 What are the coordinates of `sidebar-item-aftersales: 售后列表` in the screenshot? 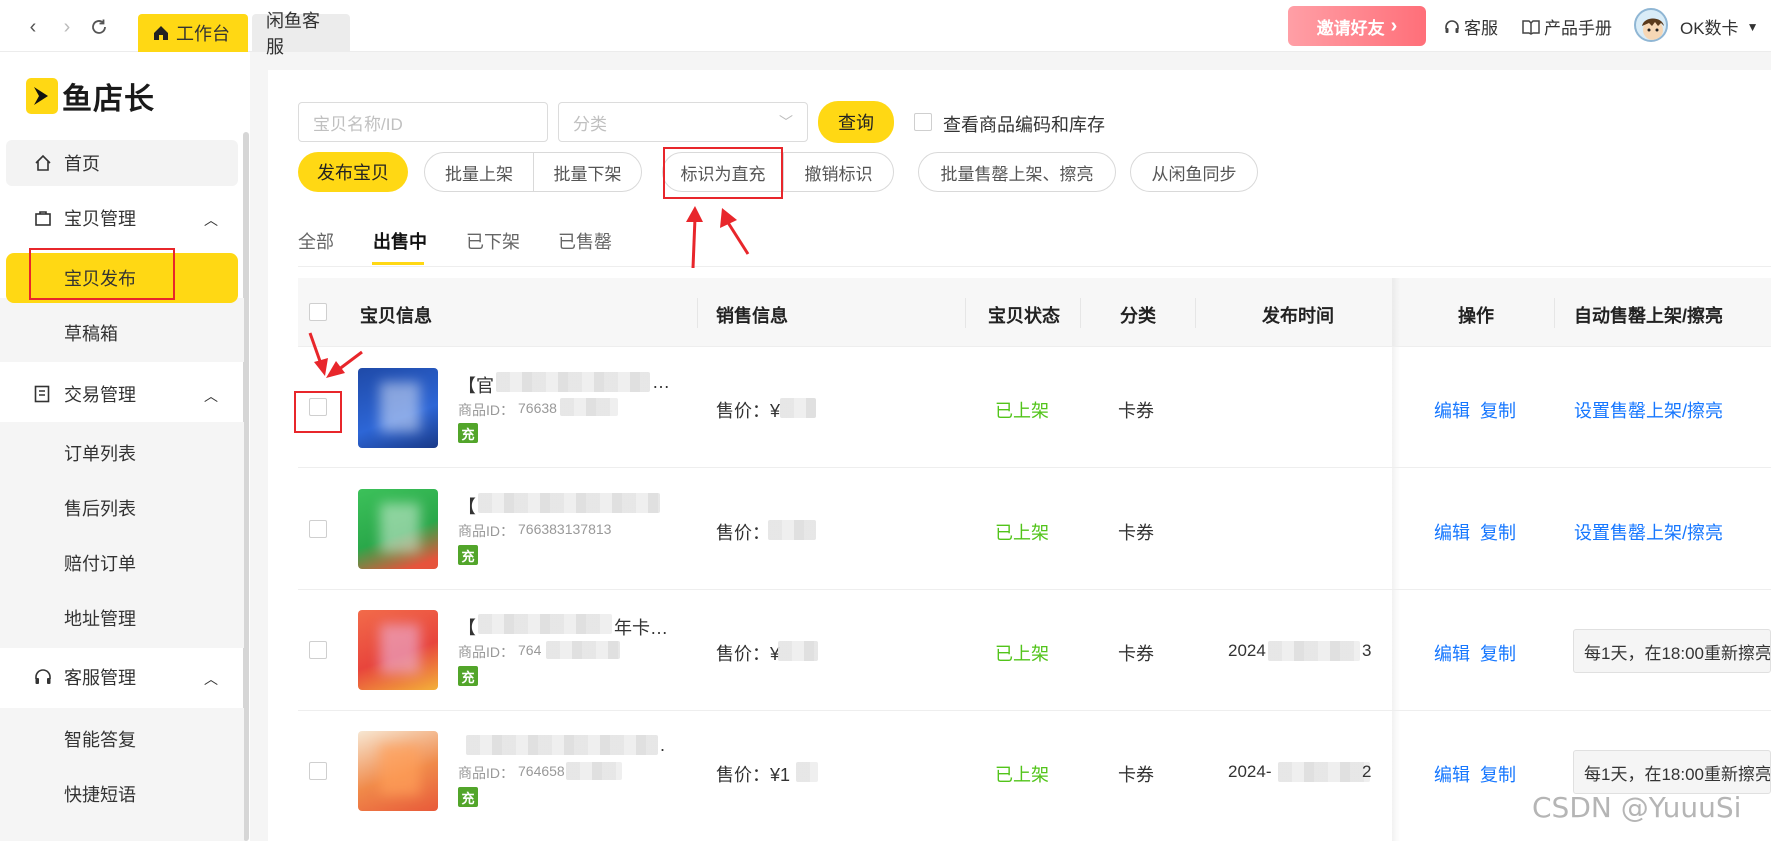 It's located at (122, 508).